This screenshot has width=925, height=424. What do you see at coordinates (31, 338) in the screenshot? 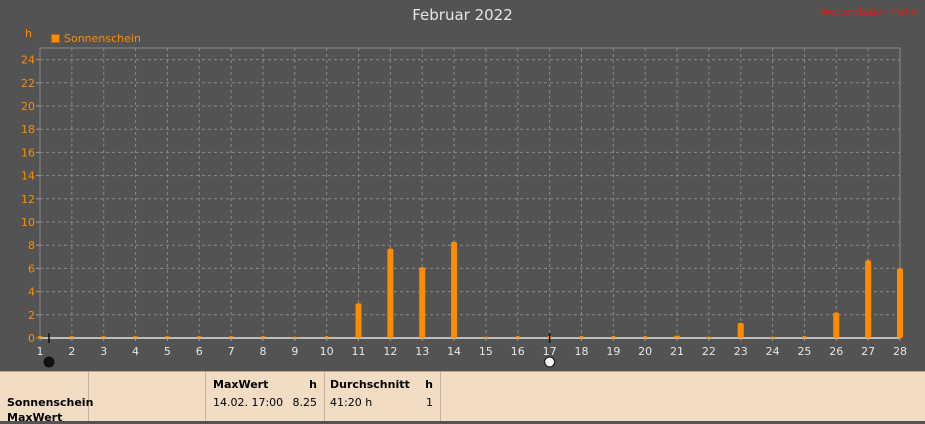
I see `y-tick-label: 0` at bounding box center [31, 338].